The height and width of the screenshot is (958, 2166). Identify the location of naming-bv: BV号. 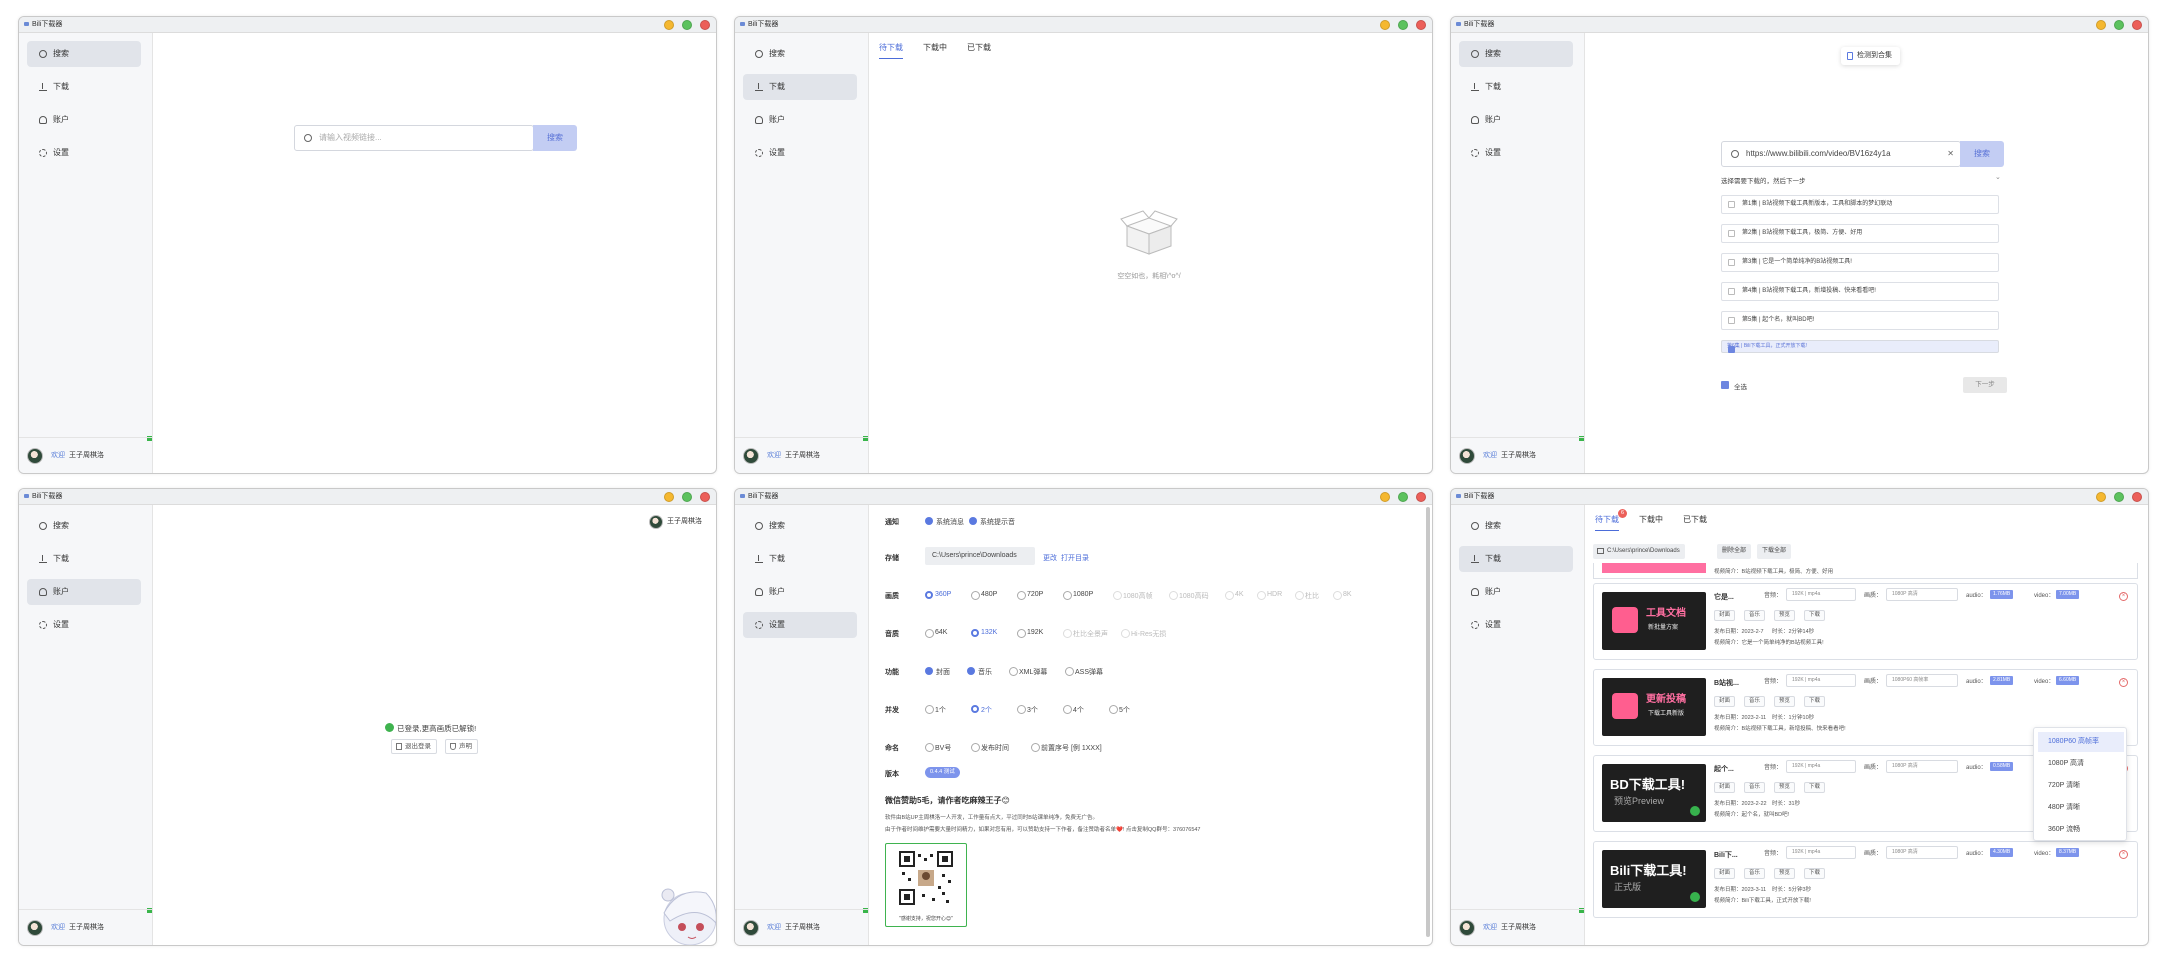
(938, 748).